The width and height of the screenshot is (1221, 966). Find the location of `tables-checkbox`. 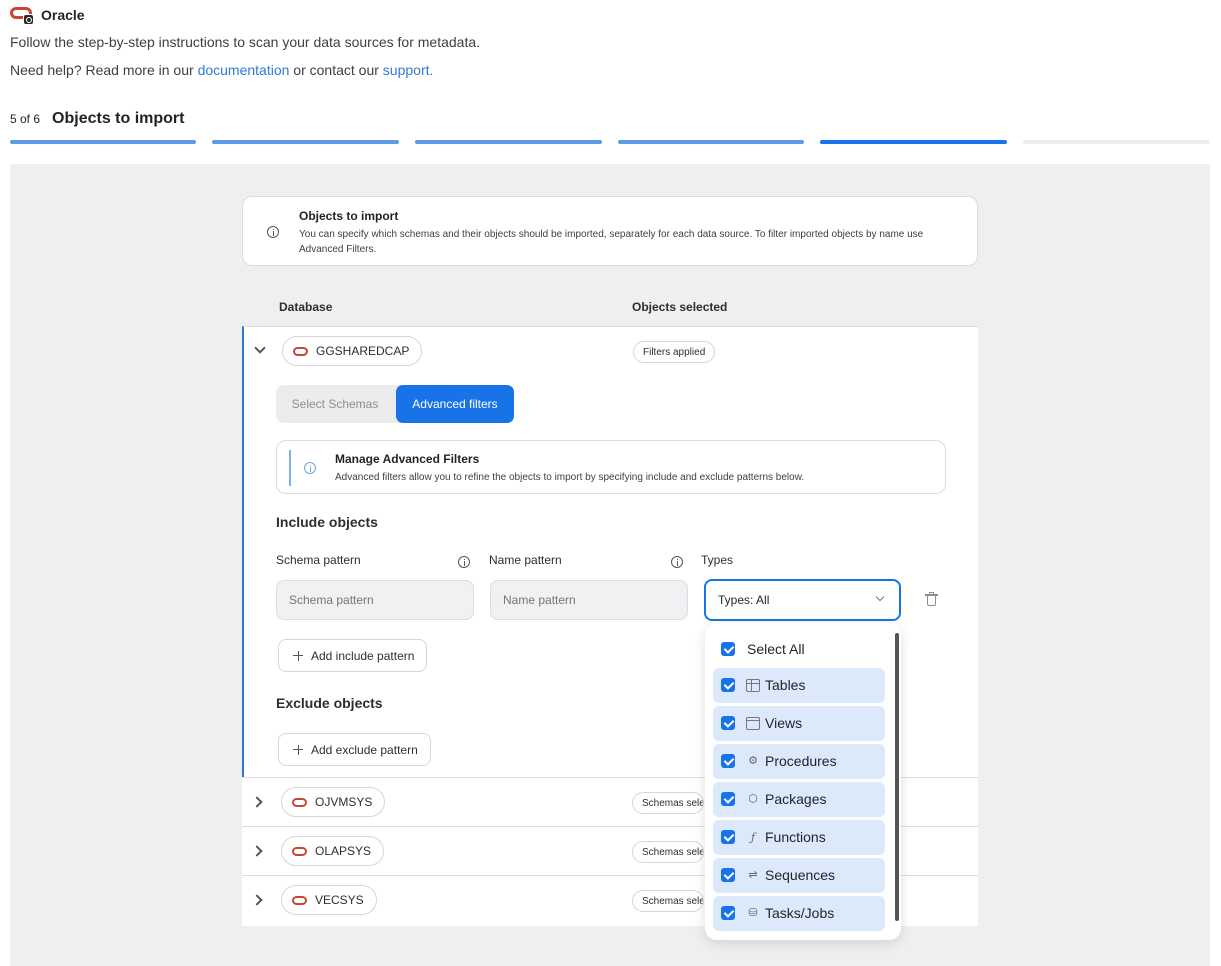

tables-checkbox is located at coordinates (728, 685).